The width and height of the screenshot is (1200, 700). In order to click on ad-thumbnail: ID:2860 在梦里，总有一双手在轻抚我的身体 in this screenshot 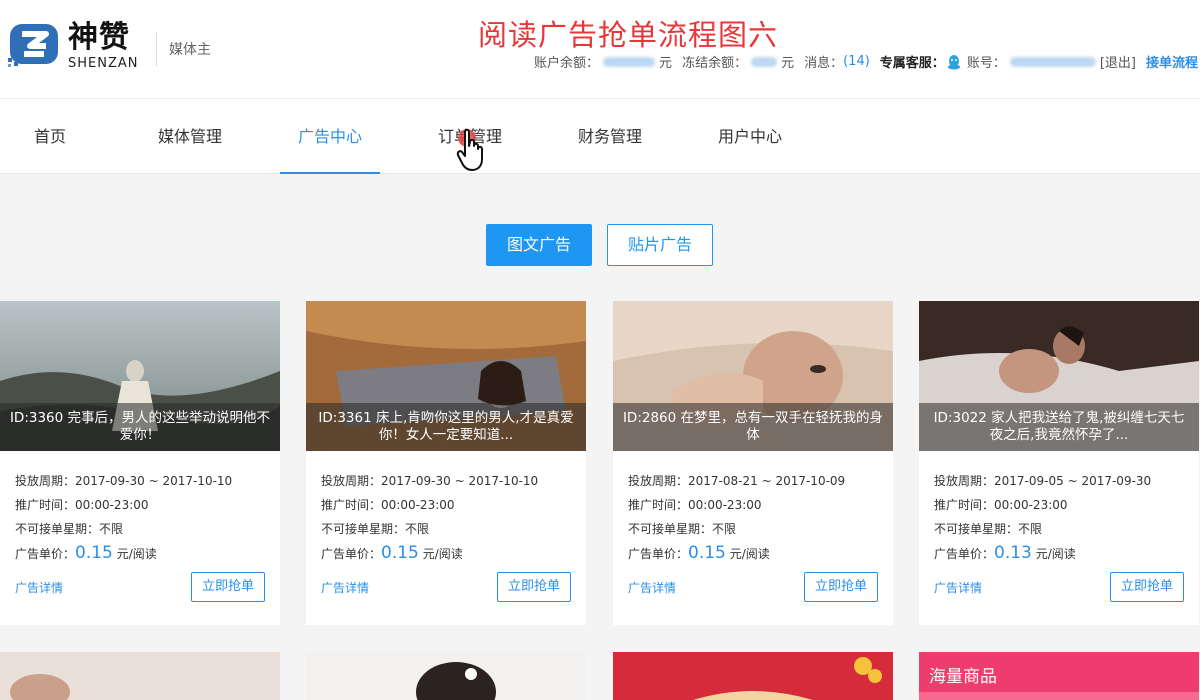, I will do `click(753, 376)`.